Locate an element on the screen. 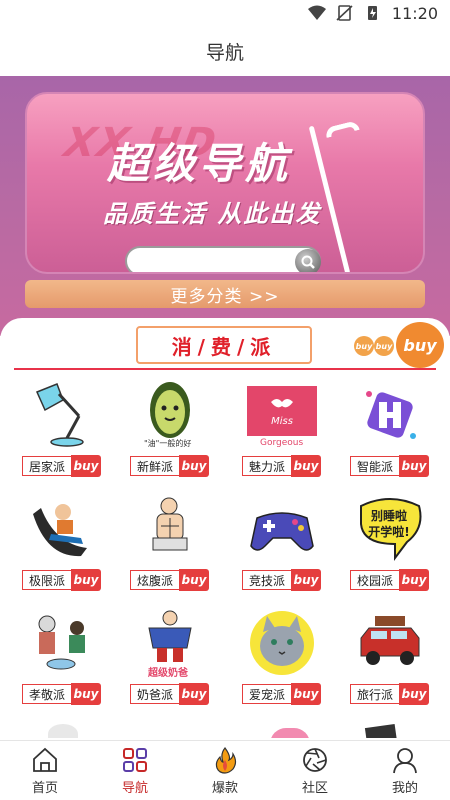 The image size is (450, 800). speech-bubble-icon: 别睡啦 开学啦! is located at coordinates (391, 529).